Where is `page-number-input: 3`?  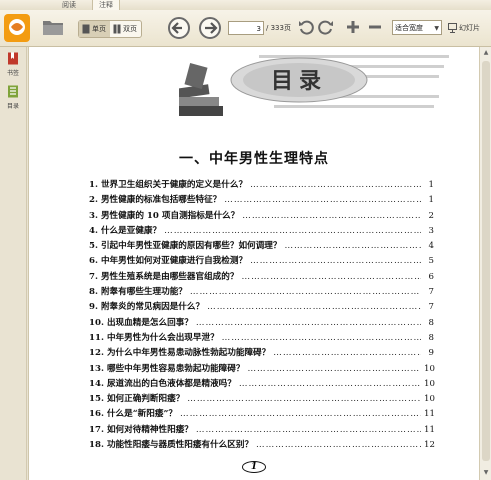
page-number-input: 3 is located at coordinates (246, 28).